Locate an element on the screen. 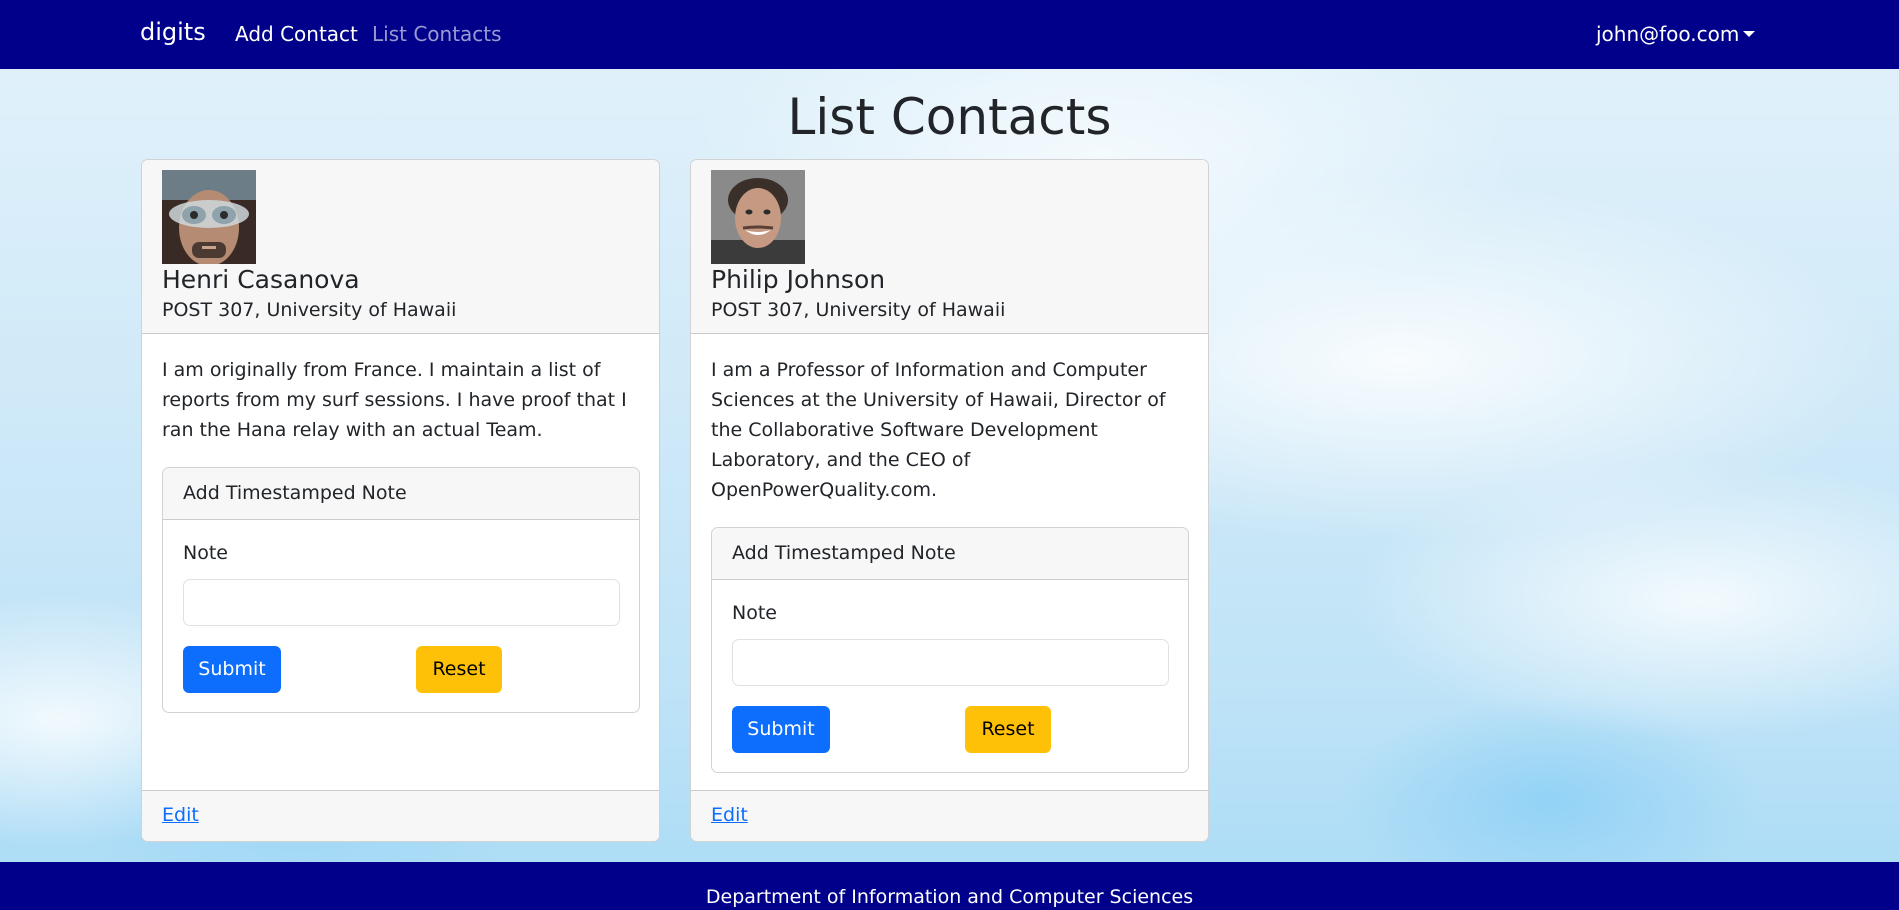 The height and width of the screenshot is (910, 1899). nav-list-contacts: List Contacts is located at coordinates (437, 34).